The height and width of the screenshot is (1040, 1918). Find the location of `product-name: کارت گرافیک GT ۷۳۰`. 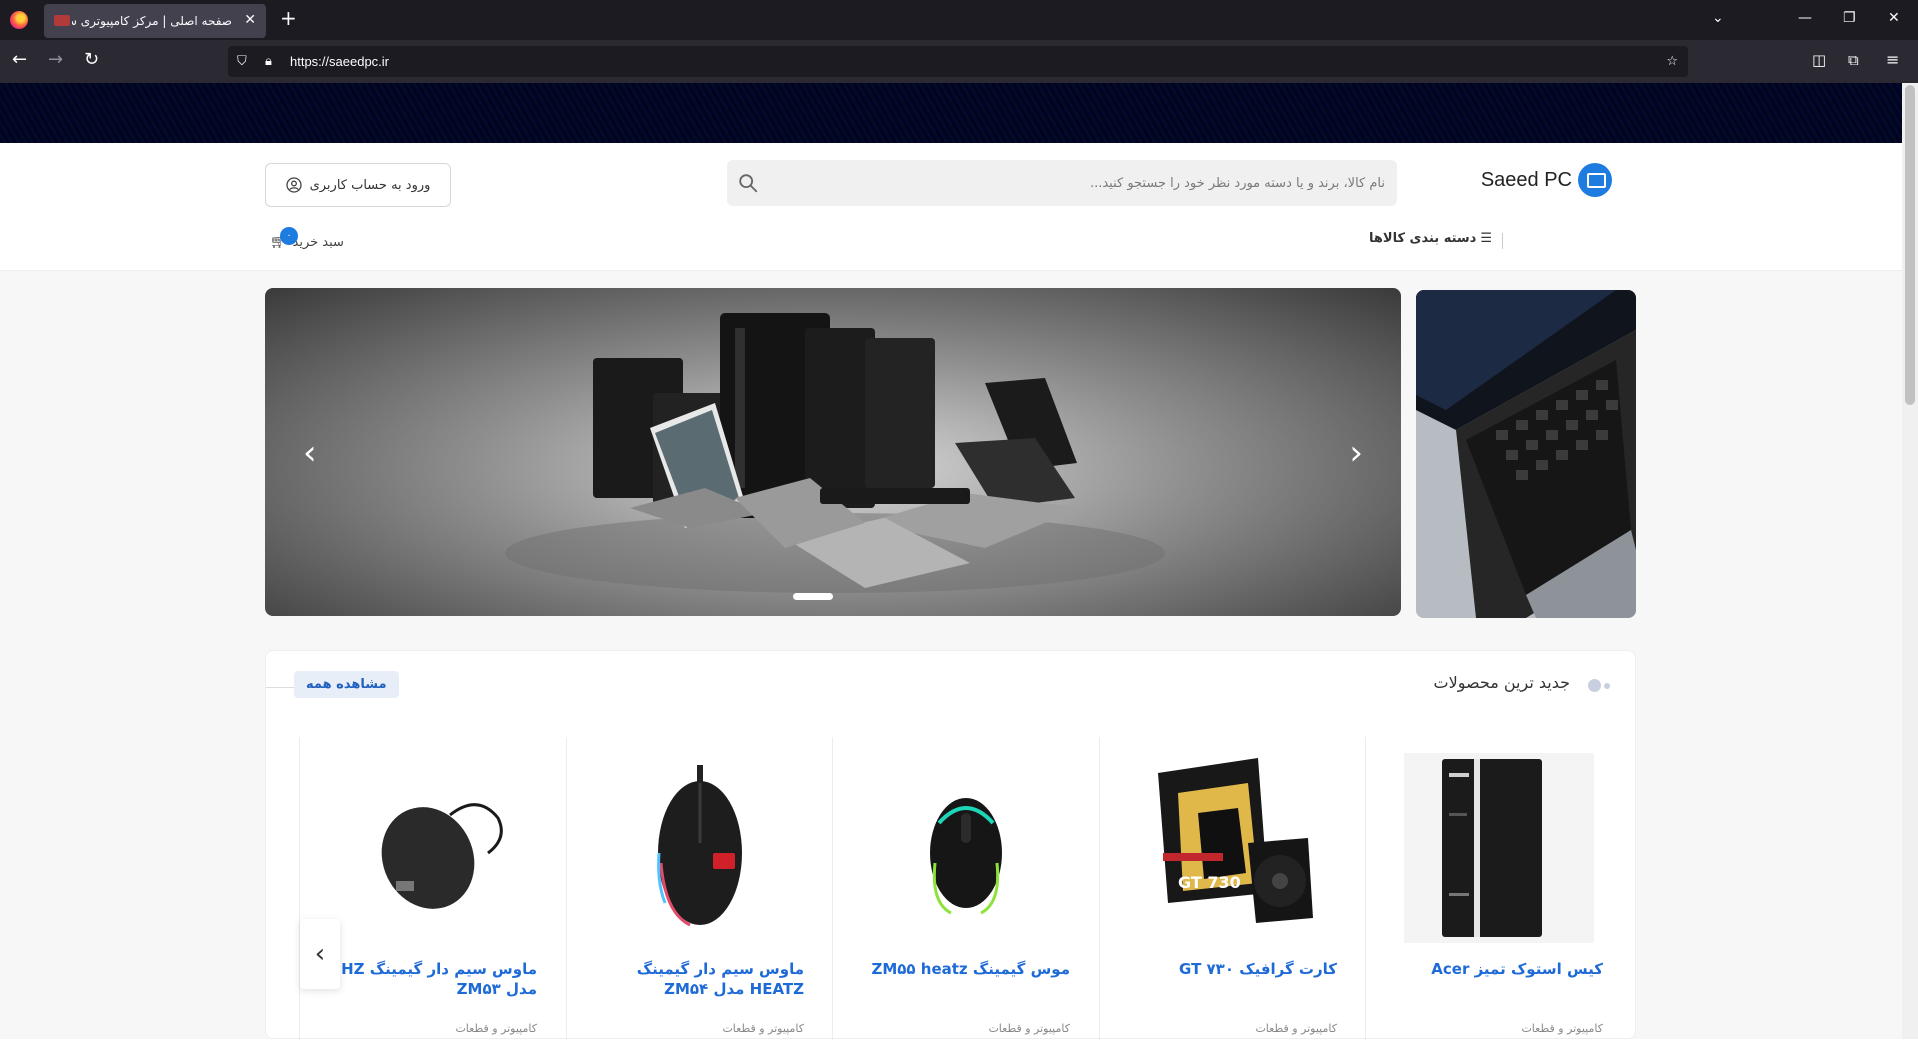

product-name: کارت گرافیک GT ۷۳۰ is located at coordinates (1232, 969).